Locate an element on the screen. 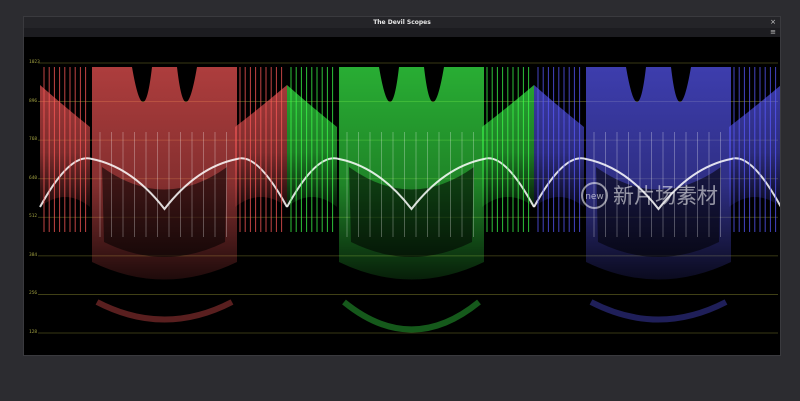 The height and width of the screenshot is (401, 800). watermark-logo: new is located at coordinates (594, 195).